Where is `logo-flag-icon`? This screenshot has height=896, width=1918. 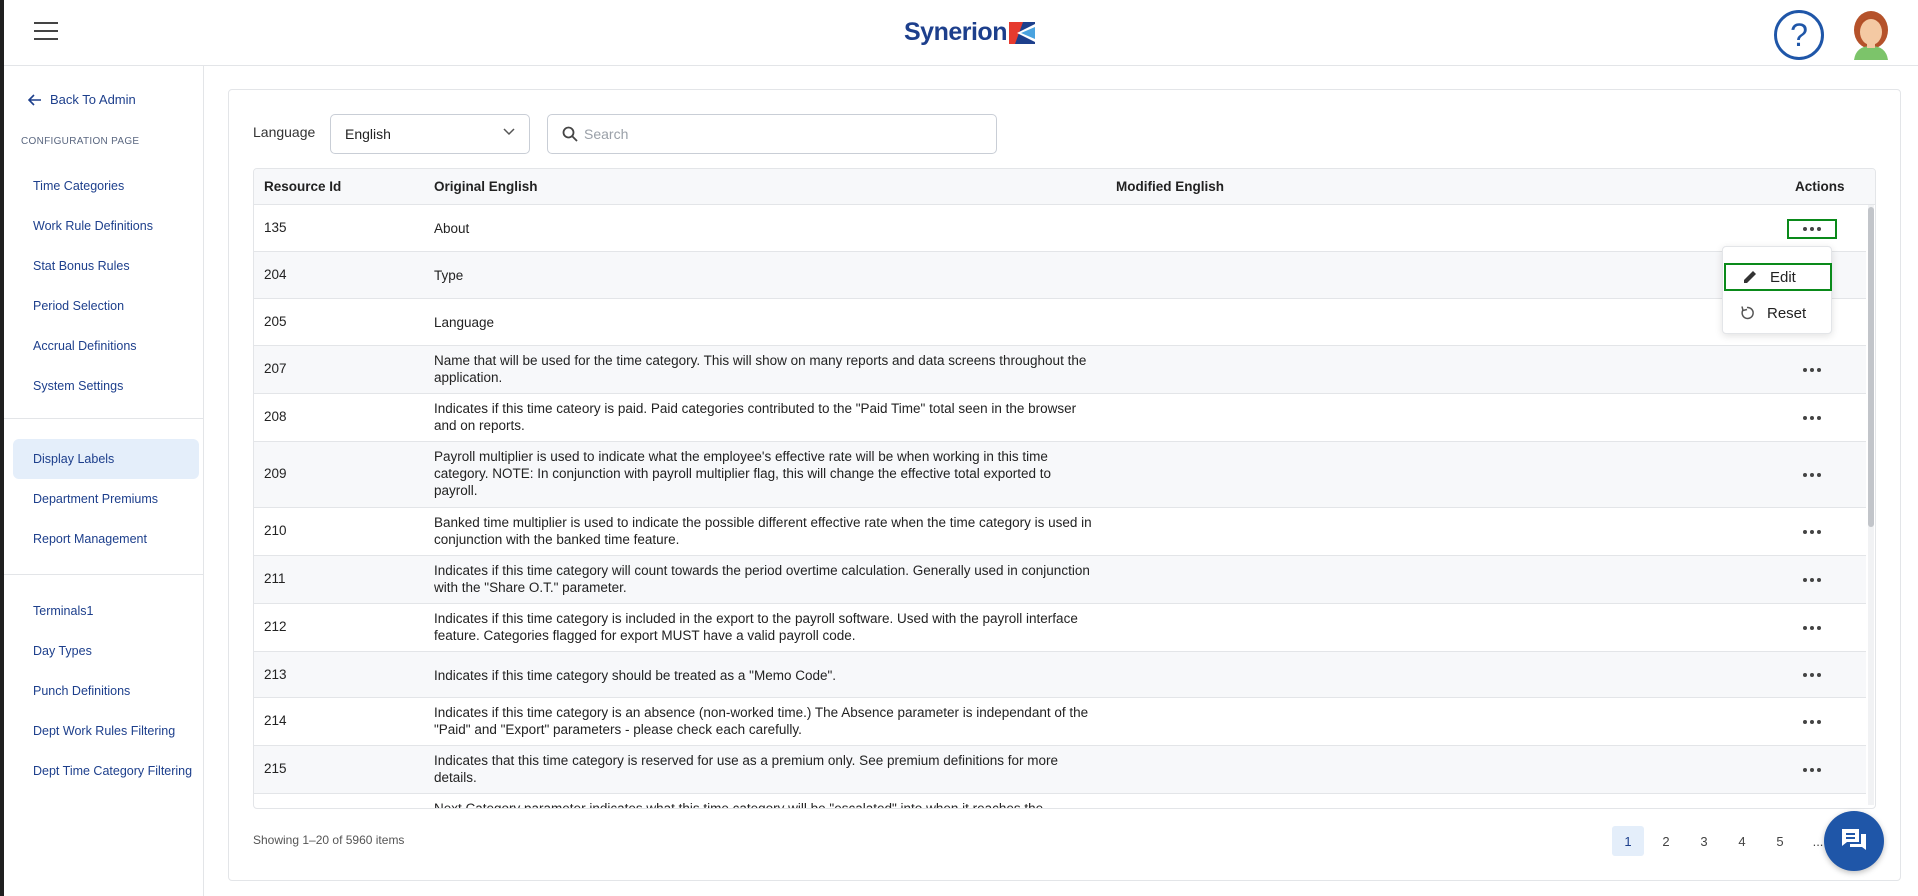 logo-flag-icon is located at coordinates (1021, 32).